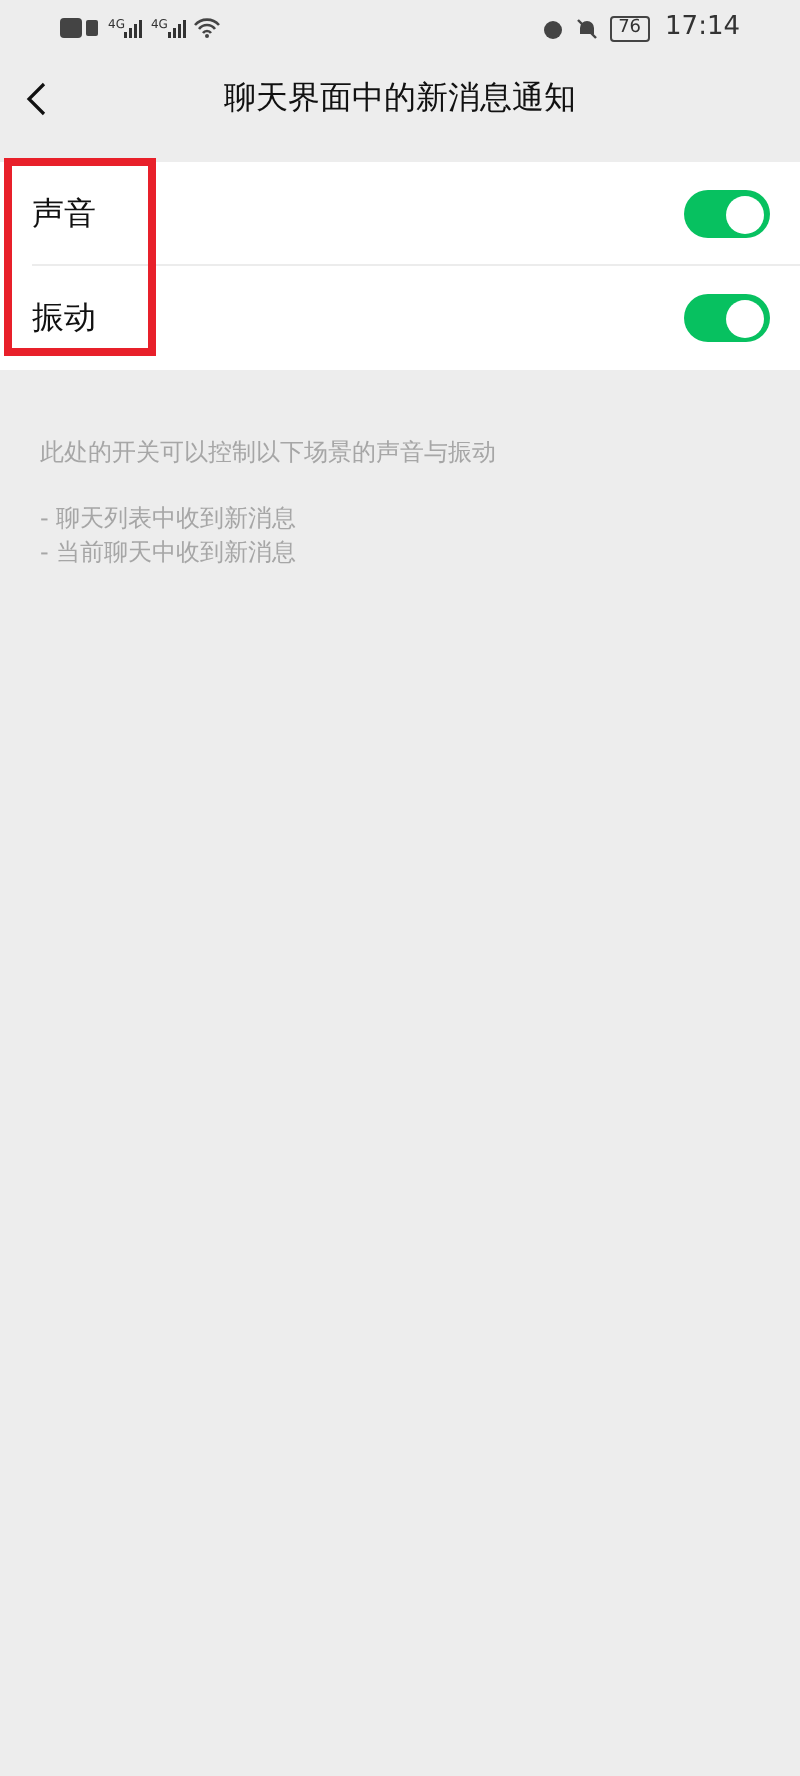 The height and width of the screenshot is (1776, 800). What do you see at coordinates (702, 28) in the screenshot?
I see `clock: 17:14` at bounding box center [702, 28].